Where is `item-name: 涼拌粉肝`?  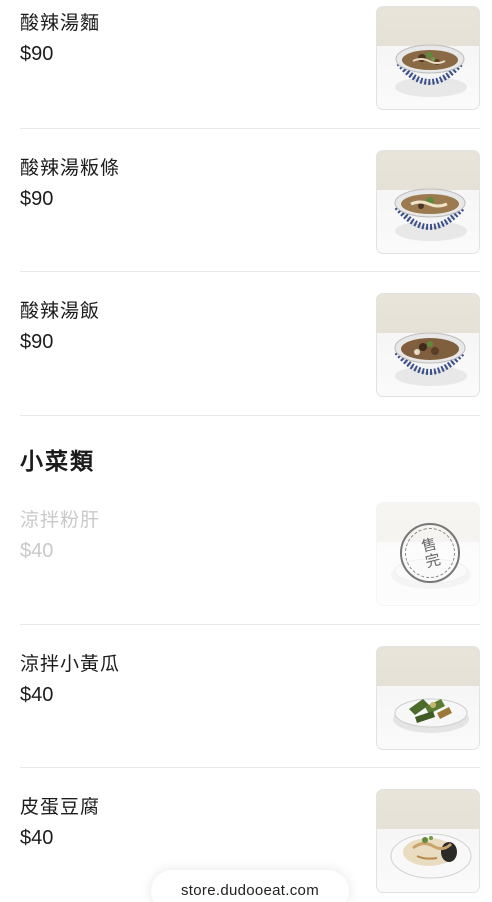
item-name: 涼拌粉肝 is located at coordinates (60, 520).